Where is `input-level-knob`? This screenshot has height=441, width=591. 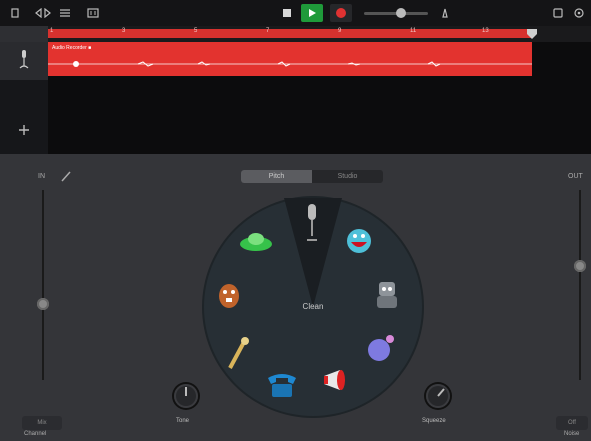
input-level-knob is located at coordinates (43, 304).